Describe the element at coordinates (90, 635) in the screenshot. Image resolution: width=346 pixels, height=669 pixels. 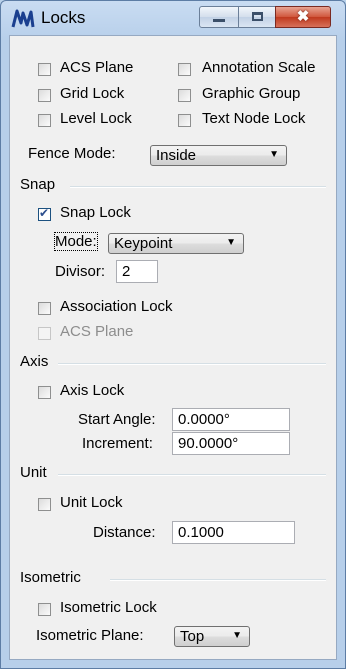
I see `isometric-plane-label: Isometric Plane:` at that location.